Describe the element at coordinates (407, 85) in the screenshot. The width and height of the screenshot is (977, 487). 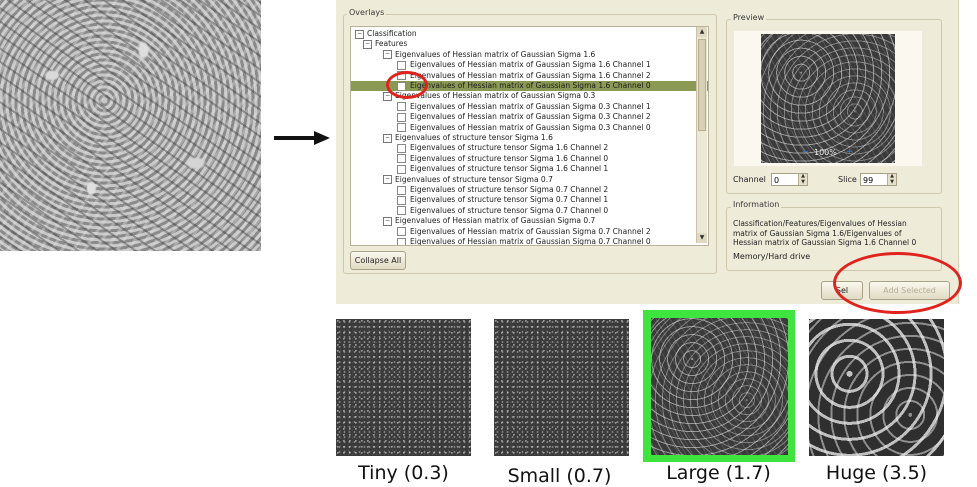
I see `annotation-circle-checkbox` at that location.